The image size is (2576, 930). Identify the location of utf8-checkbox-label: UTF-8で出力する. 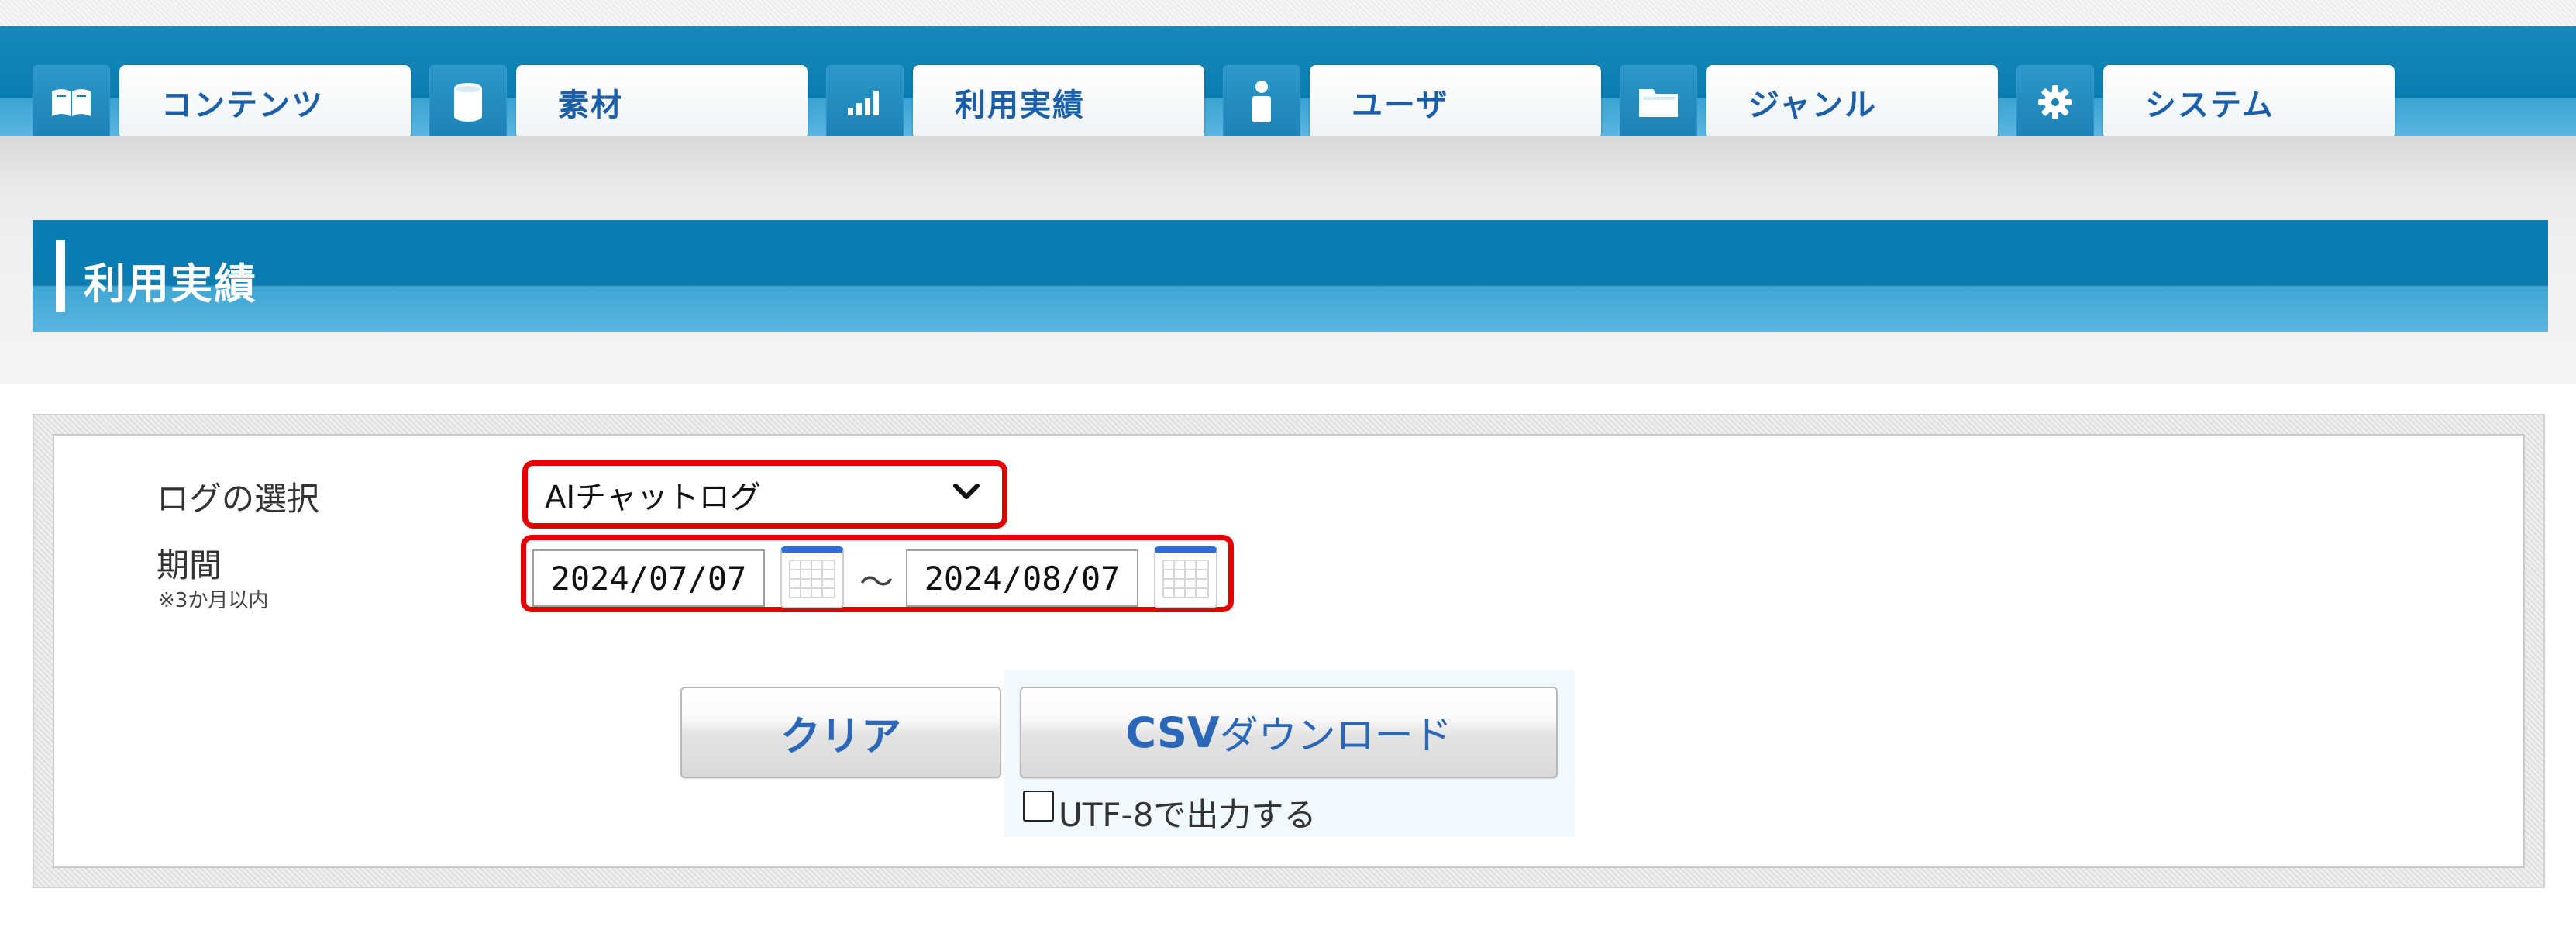
(1188, 815).